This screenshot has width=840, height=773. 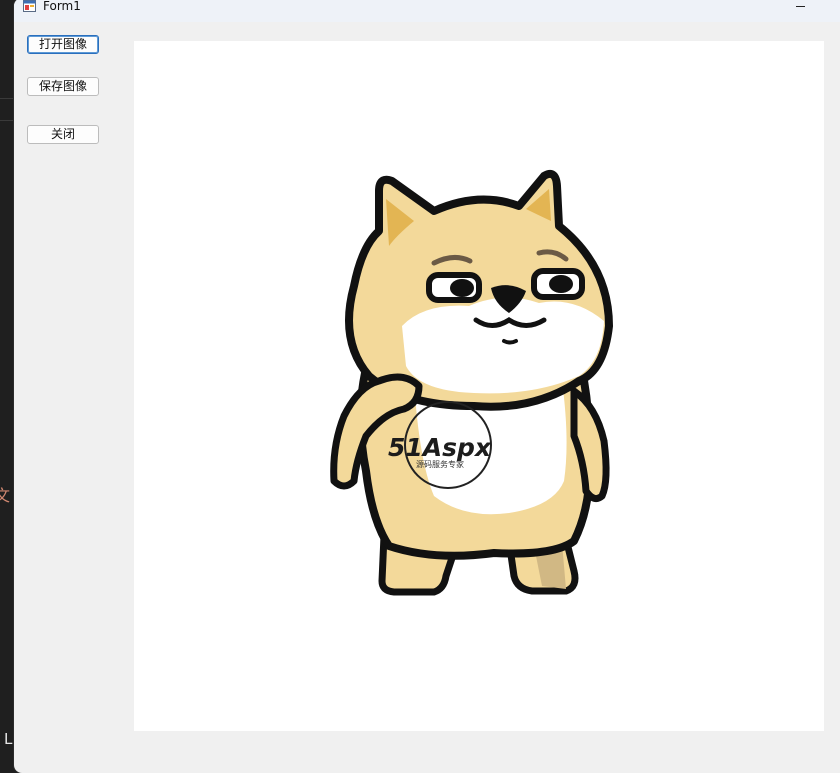 I want to click on window-title: Form1, so click(x=62, y=6).